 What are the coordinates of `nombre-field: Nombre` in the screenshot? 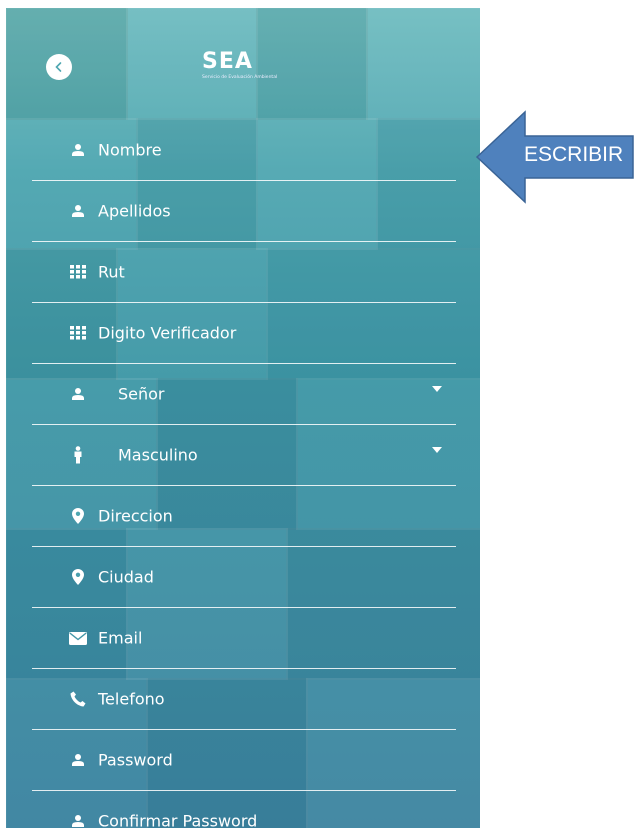 It's located at (244, 150).